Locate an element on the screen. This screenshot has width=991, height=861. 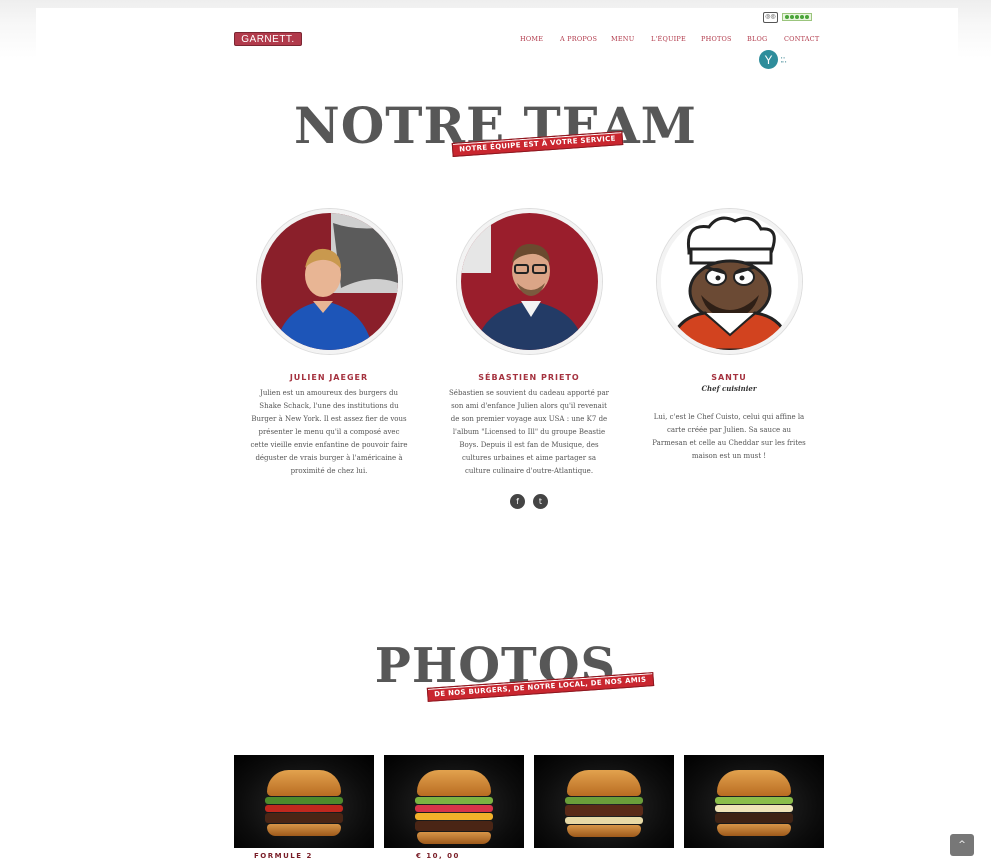
back-to-top-button: ^ is located at coordinates (962, 845).